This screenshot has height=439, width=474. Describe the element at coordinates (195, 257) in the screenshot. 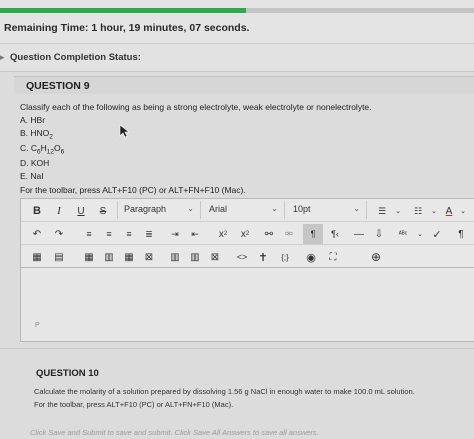

I see `table-split-icon: ▥` at that location.